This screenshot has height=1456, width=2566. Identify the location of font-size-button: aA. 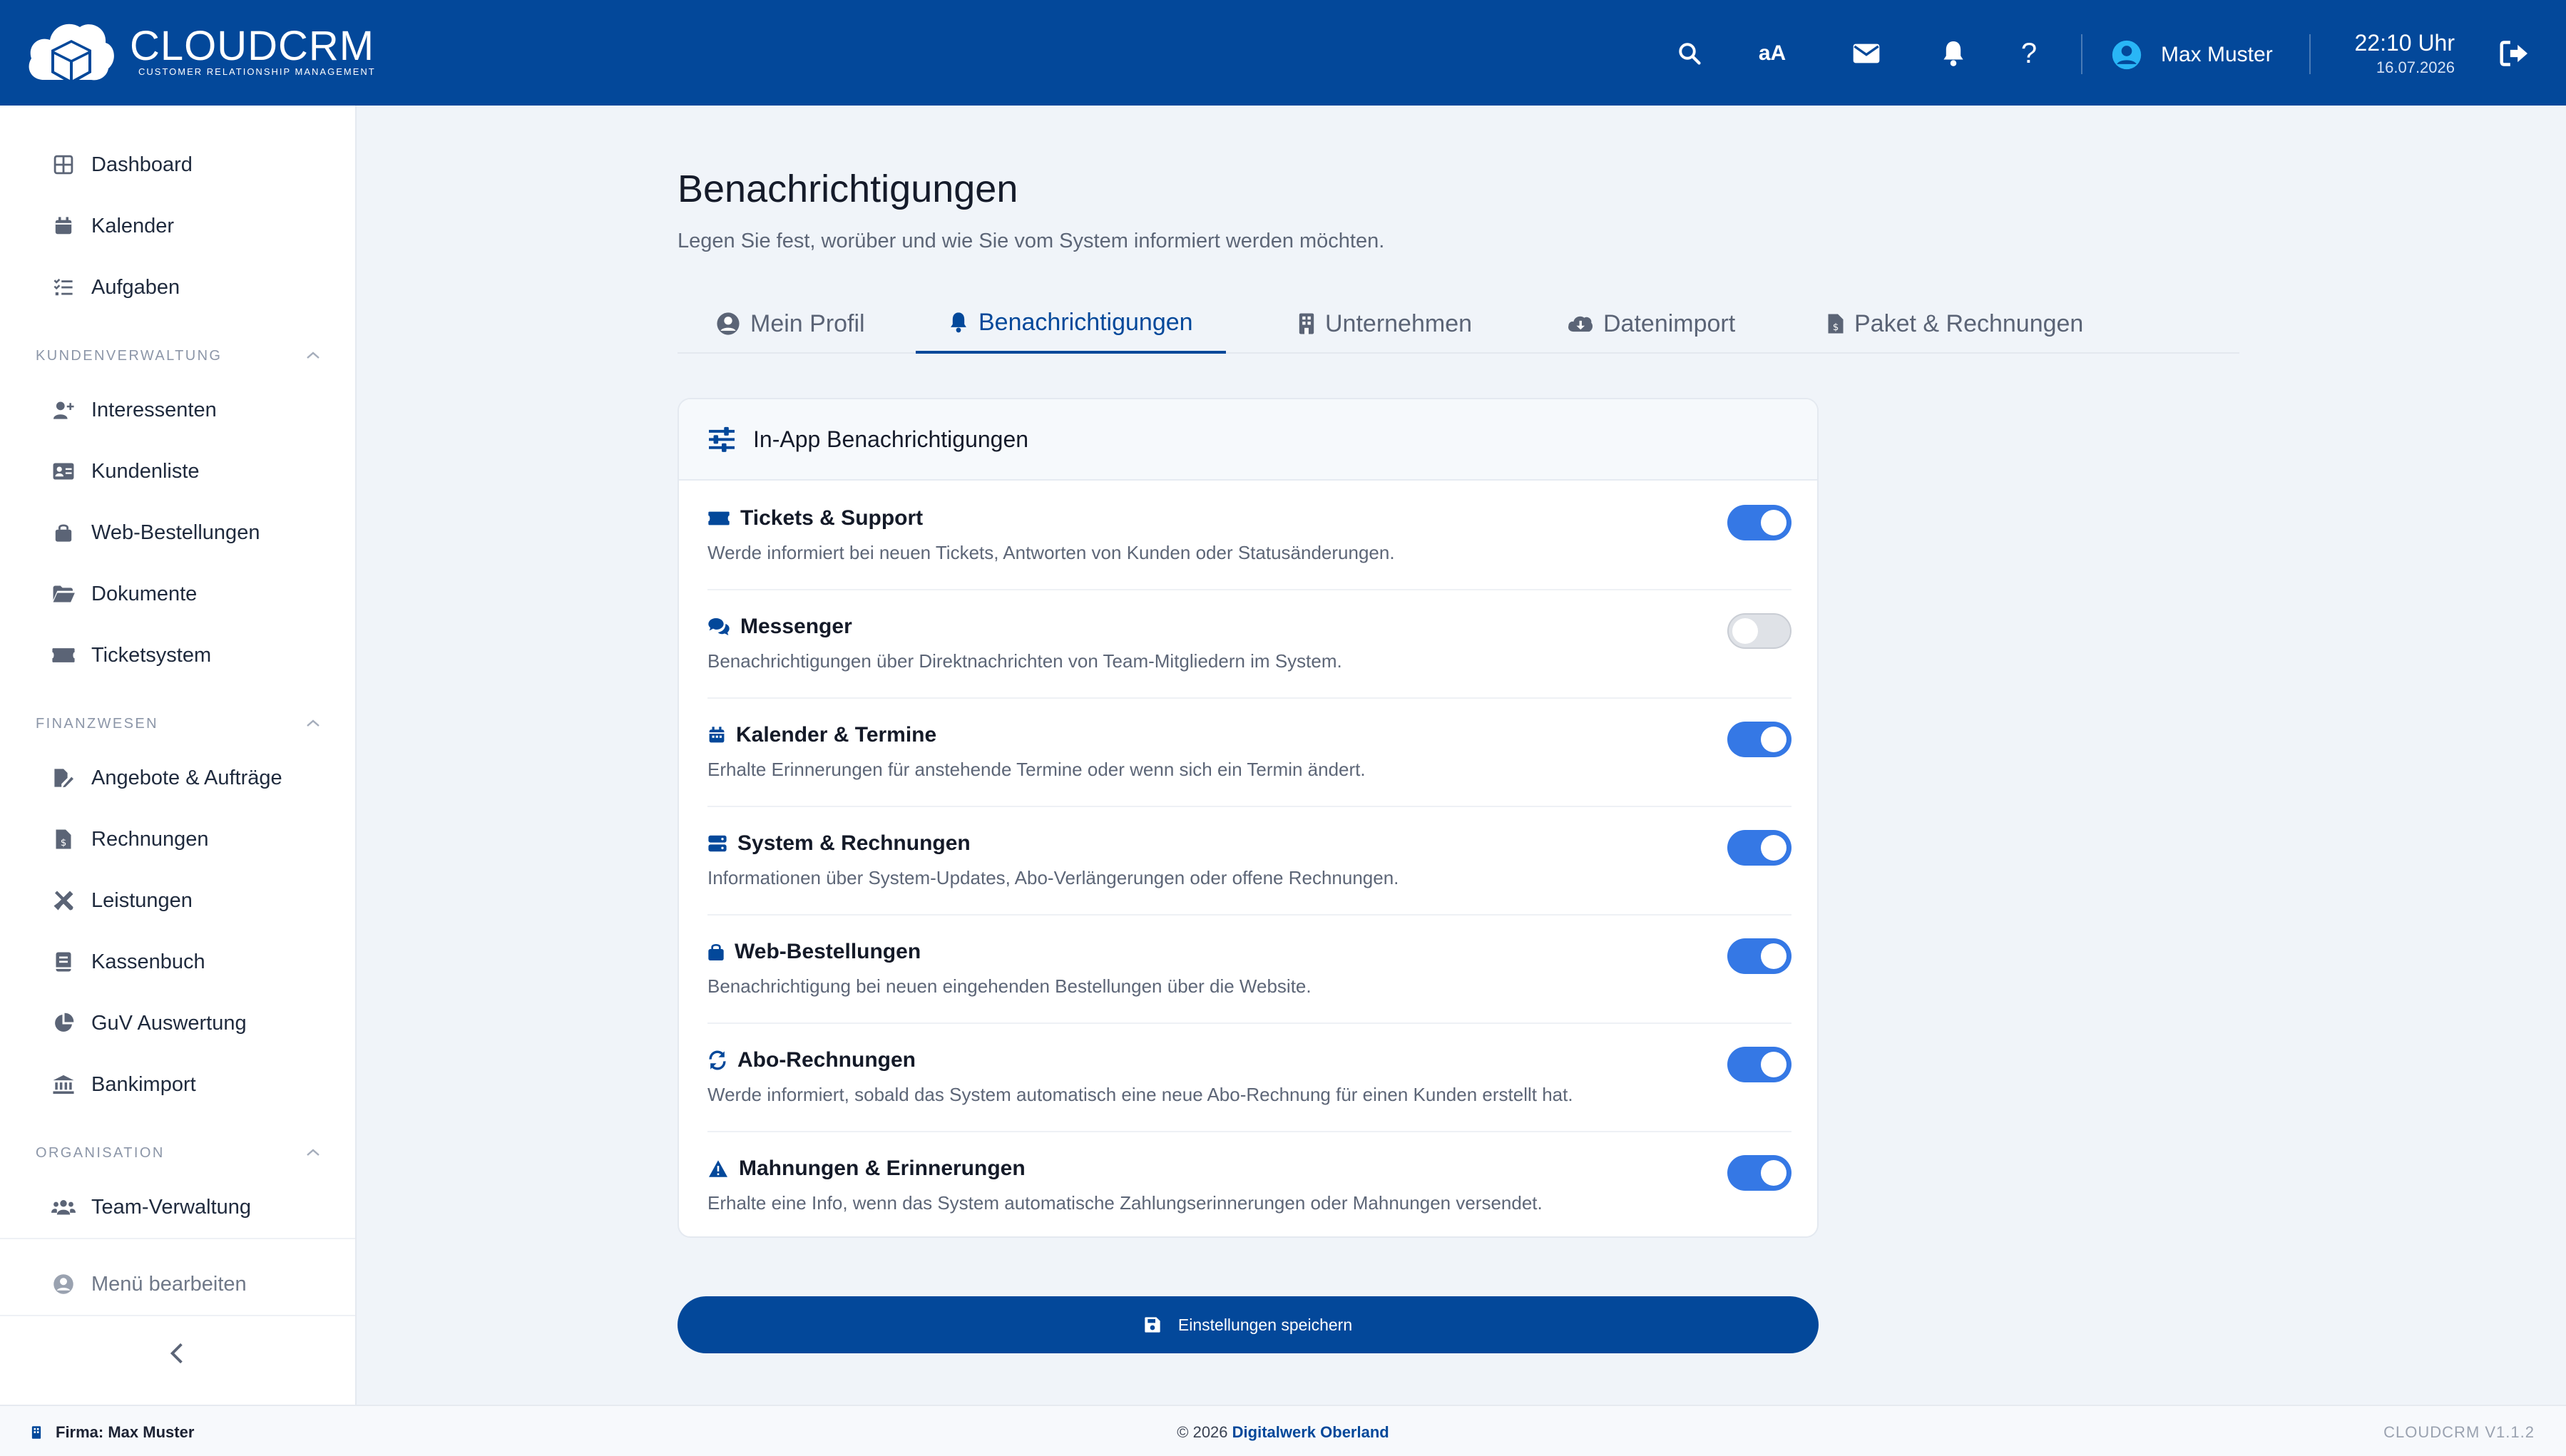
(1772, 53).